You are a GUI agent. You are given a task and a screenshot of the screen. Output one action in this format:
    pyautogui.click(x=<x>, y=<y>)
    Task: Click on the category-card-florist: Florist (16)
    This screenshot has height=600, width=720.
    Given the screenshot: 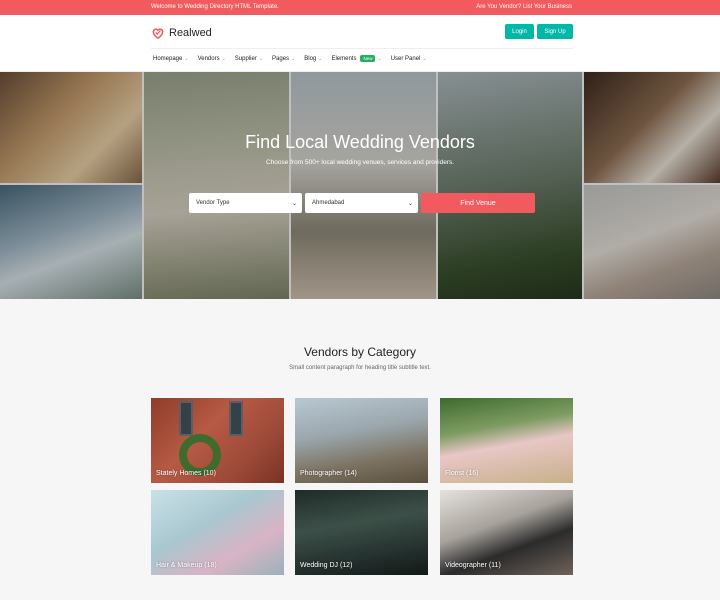 What is the action you would take?
    pyautogui.click(x=506, y=440)
    